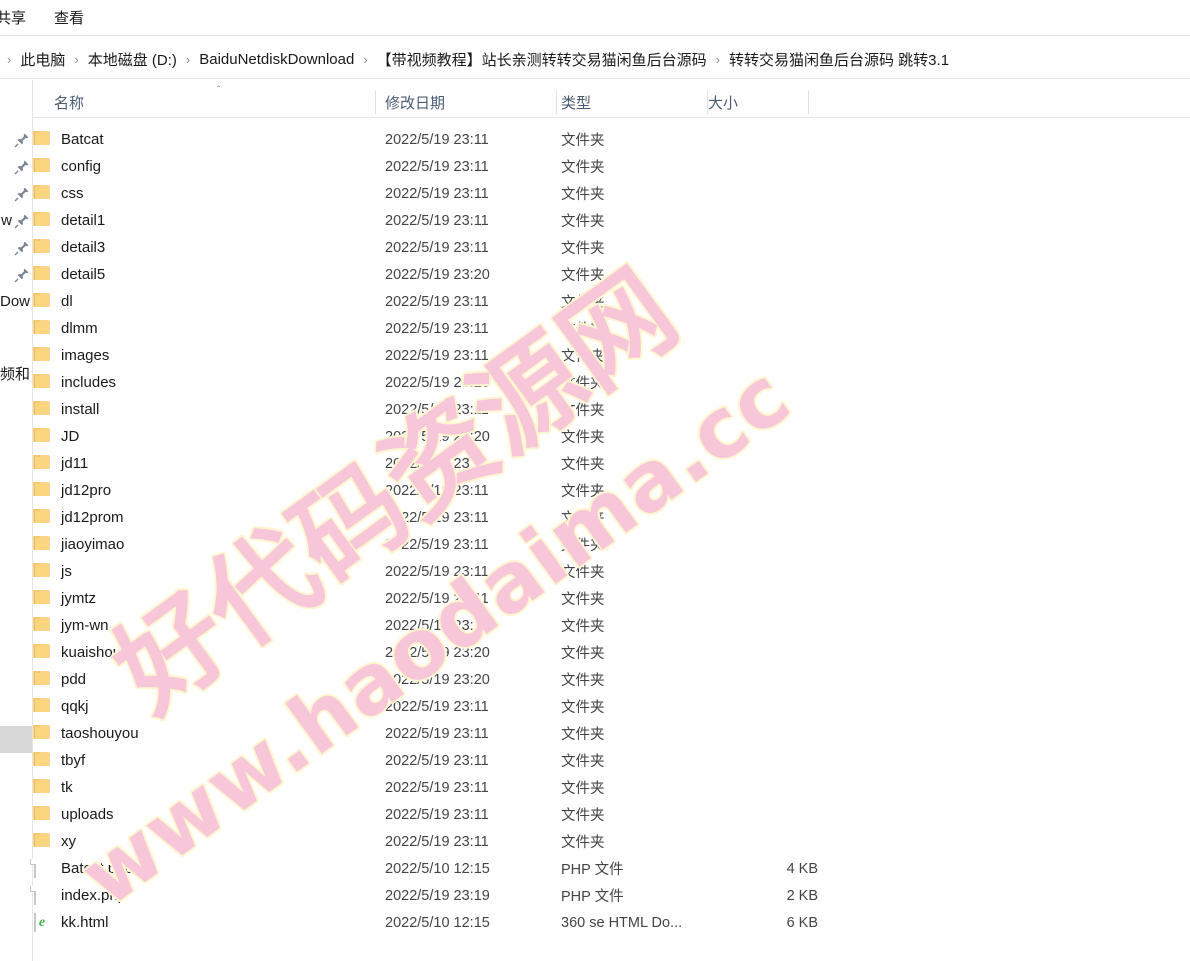 The height and width of the screenshot is (961, 1190). I want to click on table-row: index.php 2022/5/19 23:19 PHP 文件 2 KB, so click(611, 895).